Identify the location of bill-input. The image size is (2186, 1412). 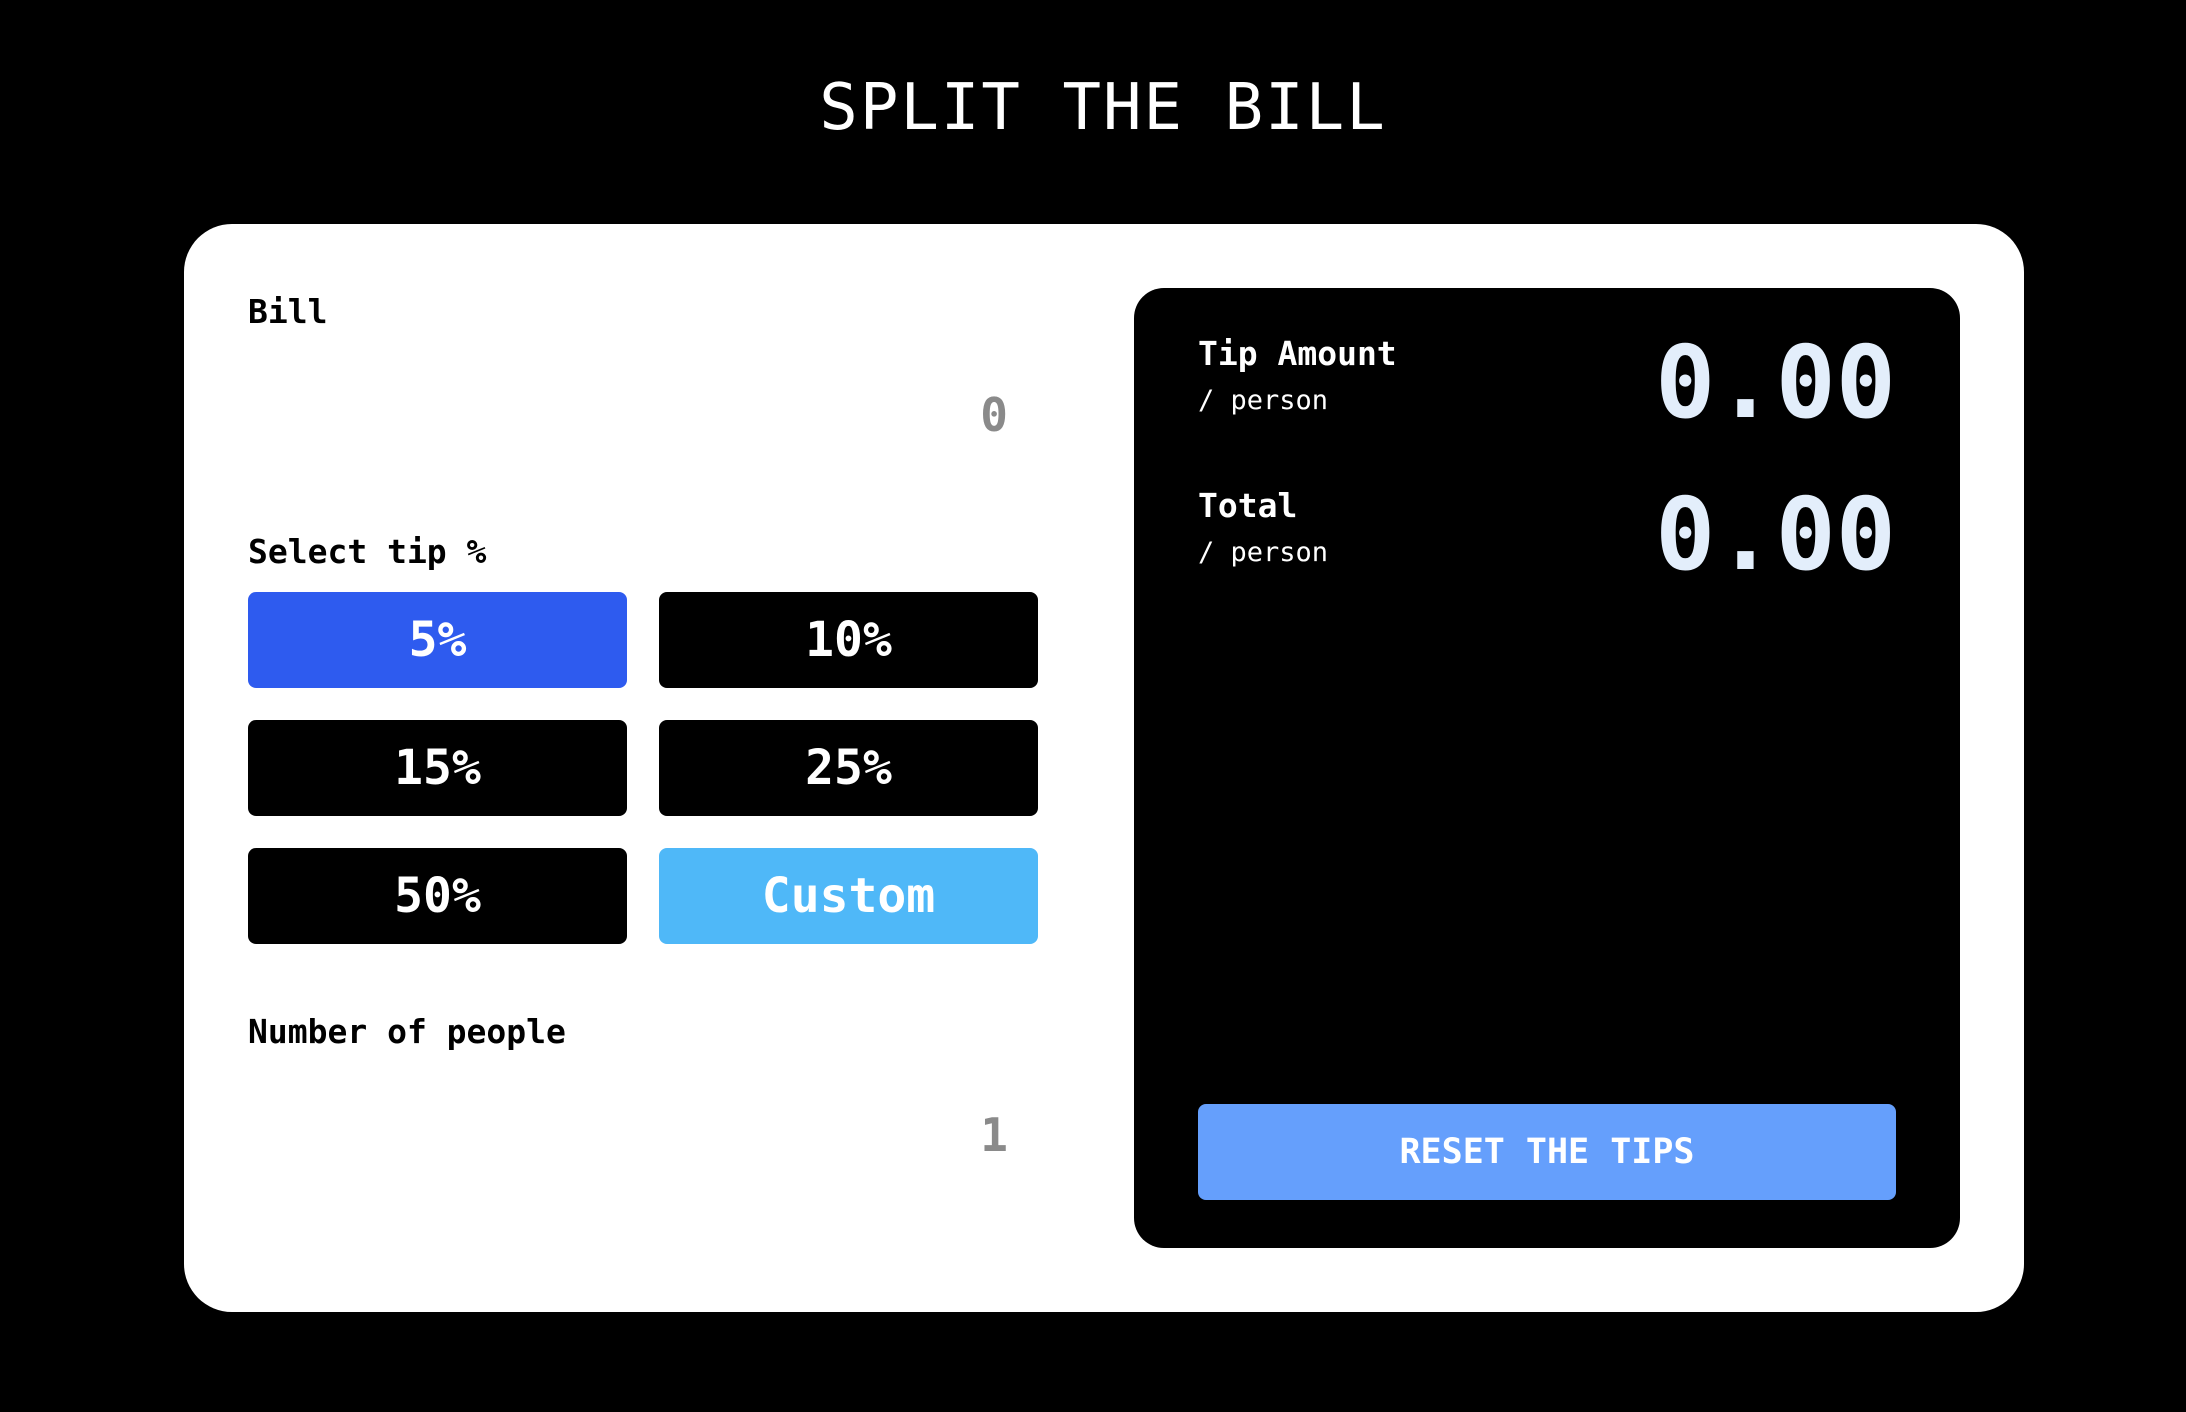
(628, 415).